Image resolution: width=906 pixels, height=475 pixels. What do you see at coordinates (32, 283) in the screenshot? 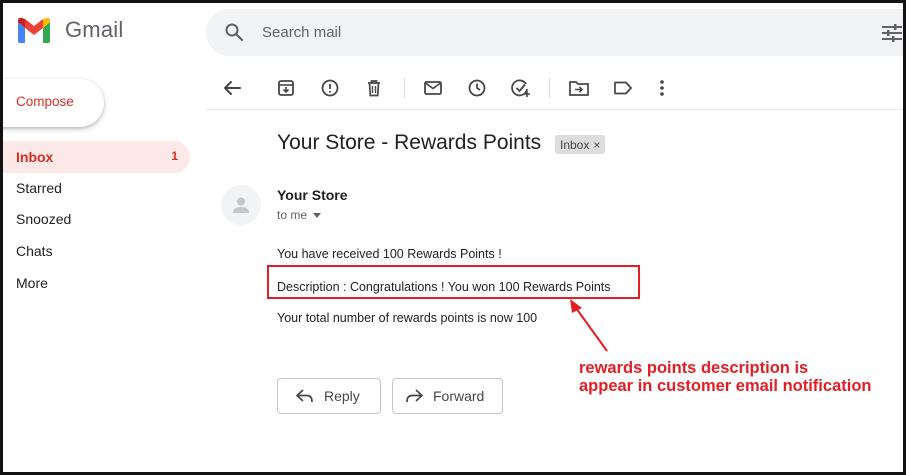
I see `sidebar-item-label: More` at bounding box center [32, 283].